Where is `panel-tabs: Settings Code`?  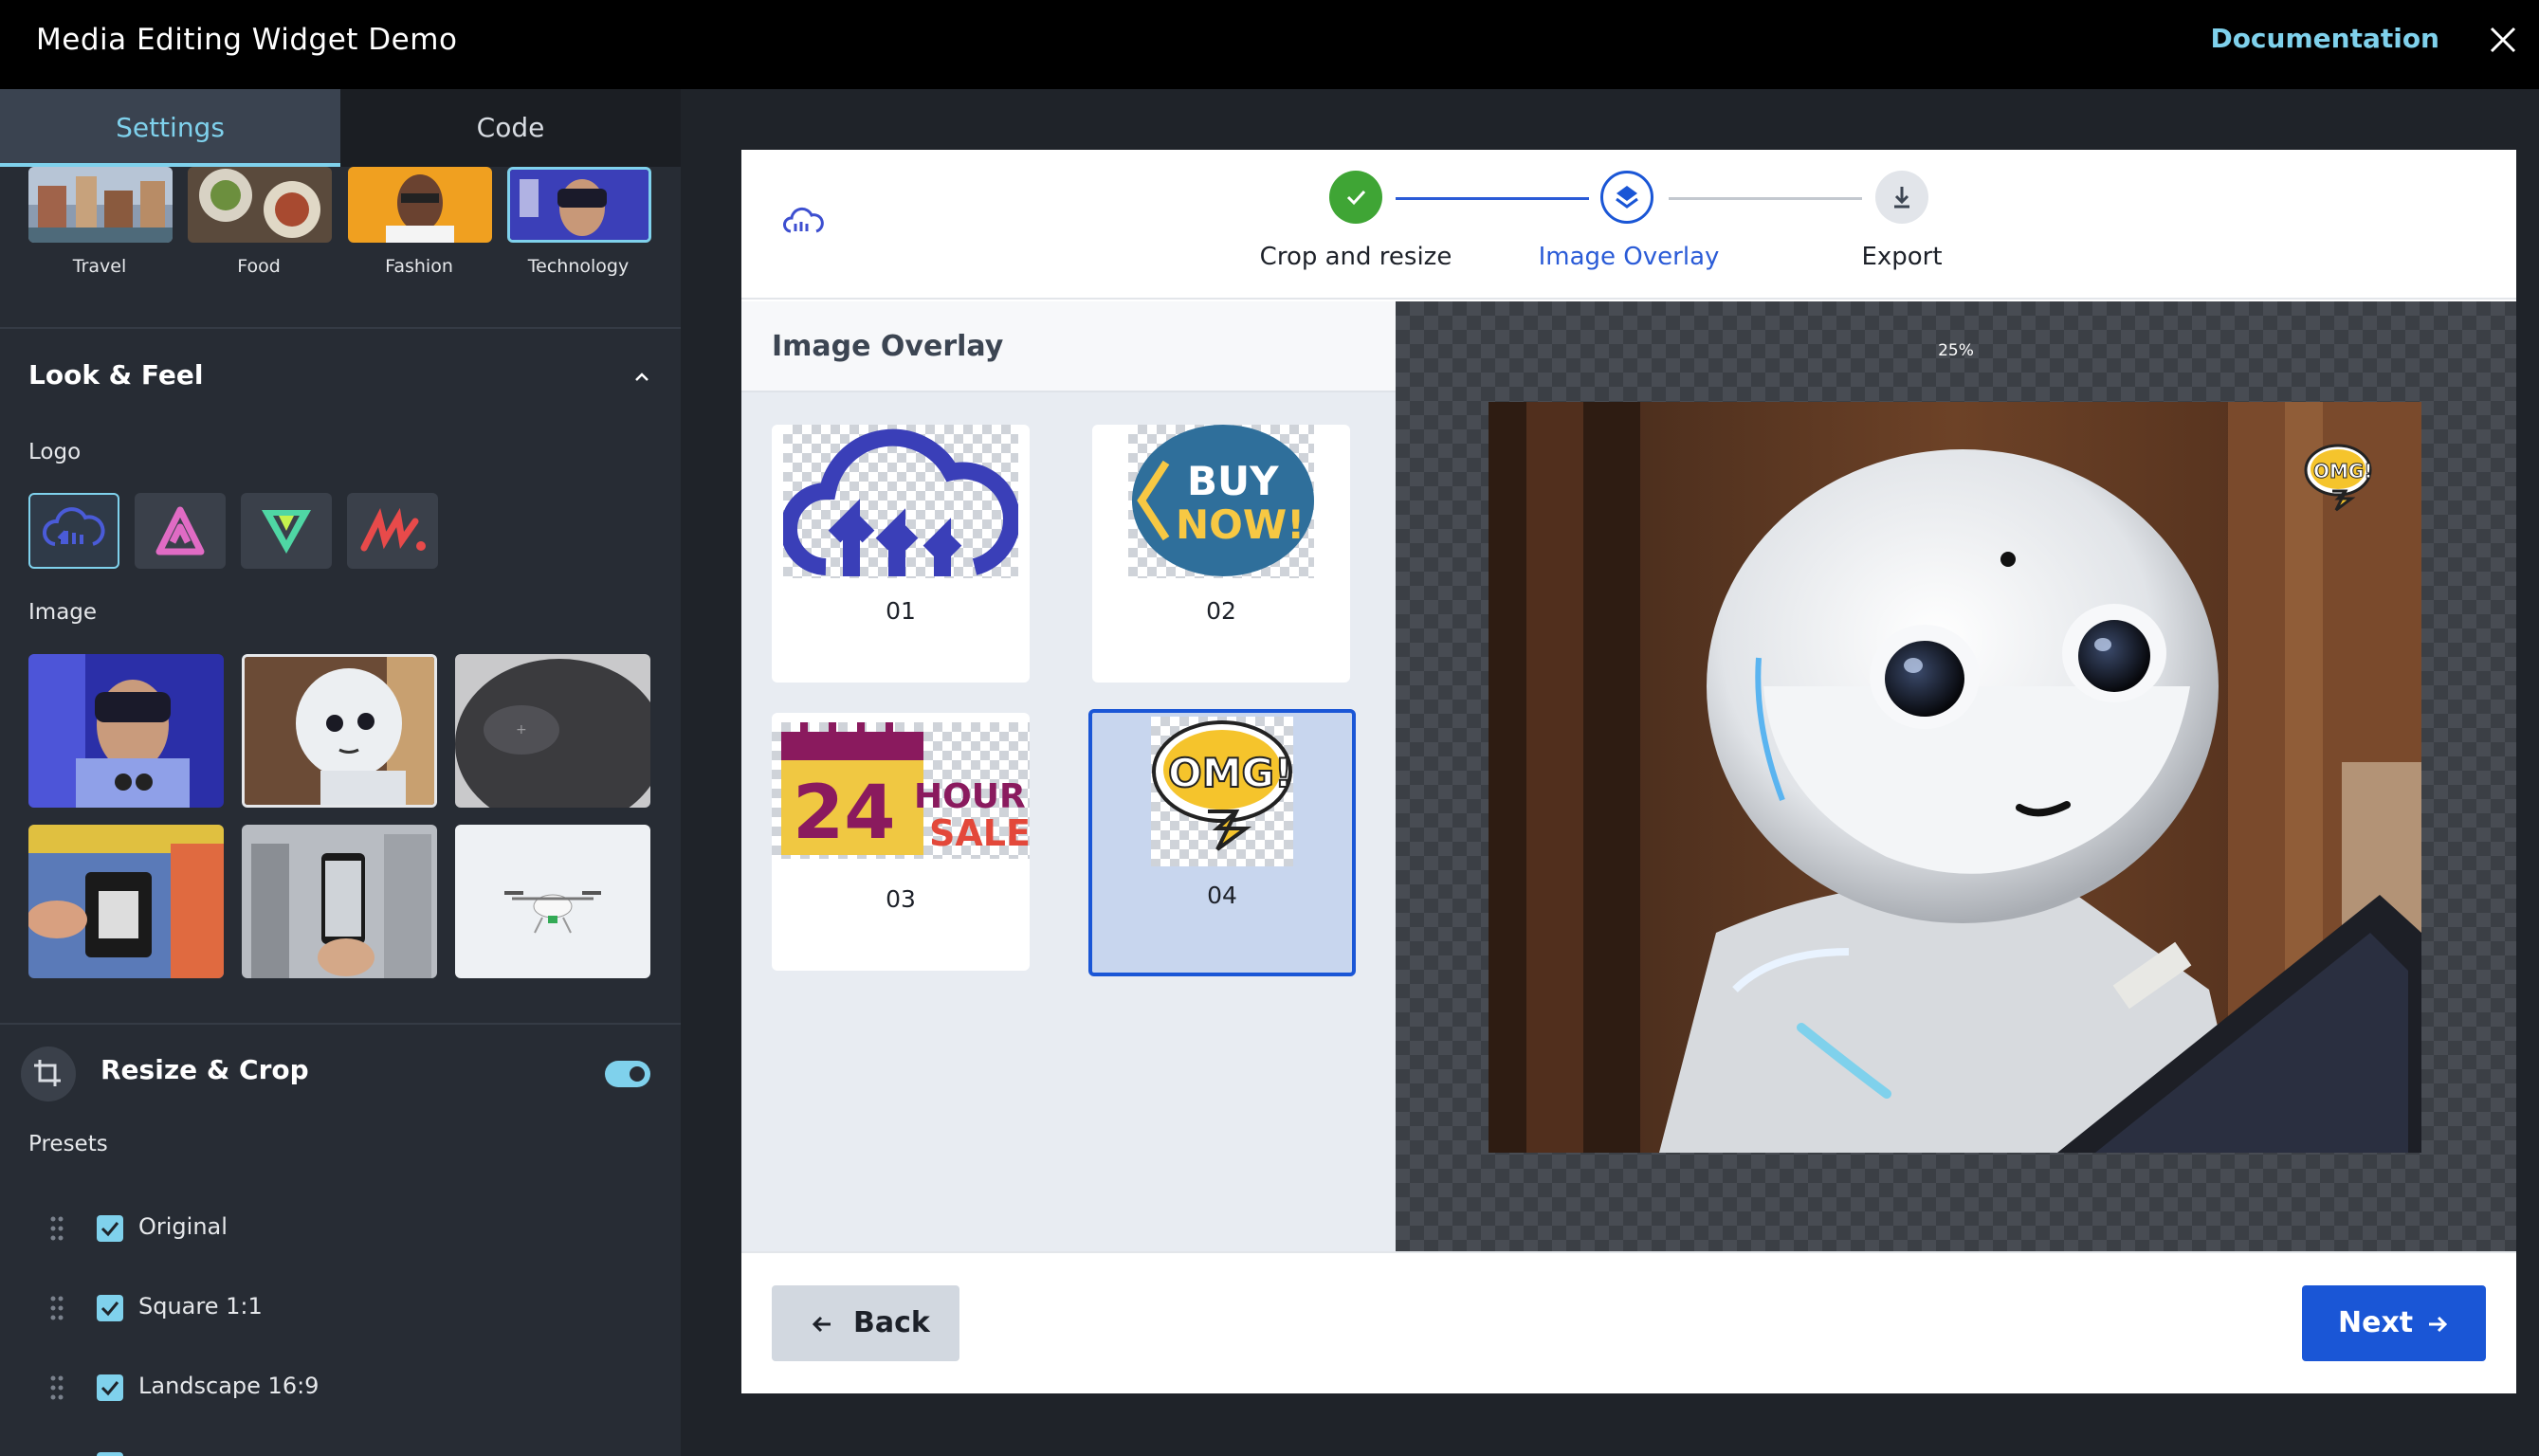 panel-tabs: Settings Code is located at coordinates (340, 128).